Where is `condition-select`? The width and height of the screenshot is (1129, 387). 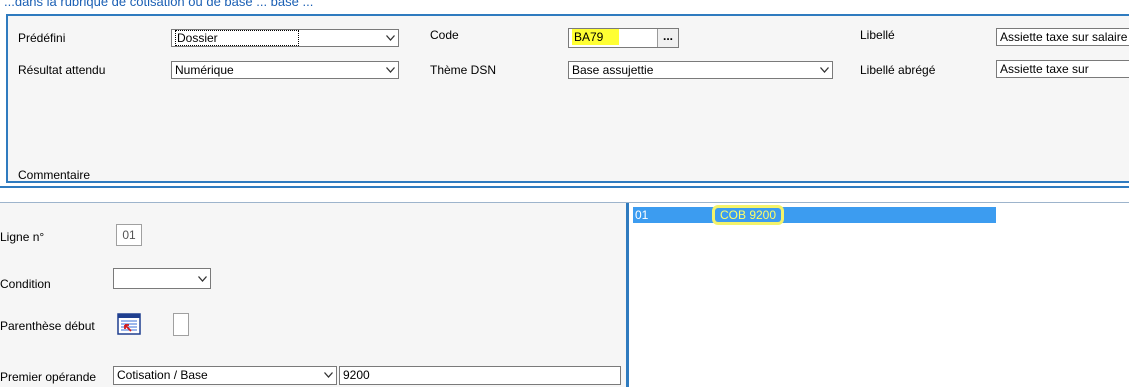
condition-select is located at coordinates (162, 278).